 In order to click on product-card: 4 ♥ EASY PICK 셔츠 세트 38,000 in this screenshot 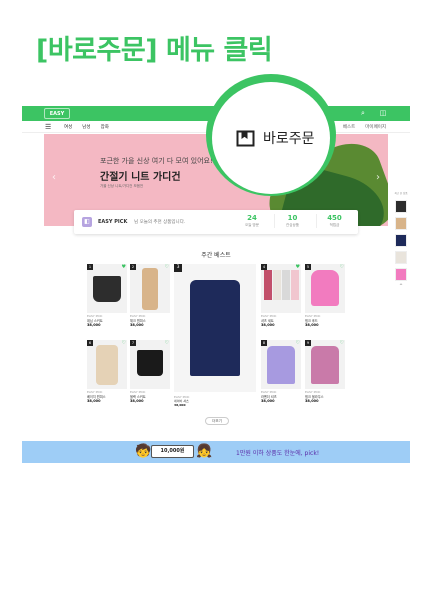, I will do `click(281, 296)`.